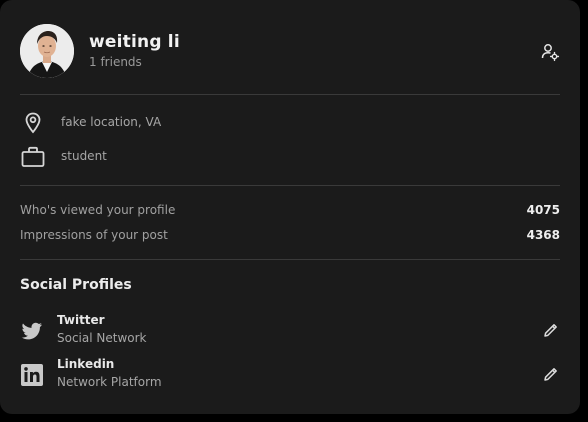 Image resolution: width=588 pixels, height=422 pixels. I want to click on profile-views-label: Who's viewed your profile, so click(98, 210).